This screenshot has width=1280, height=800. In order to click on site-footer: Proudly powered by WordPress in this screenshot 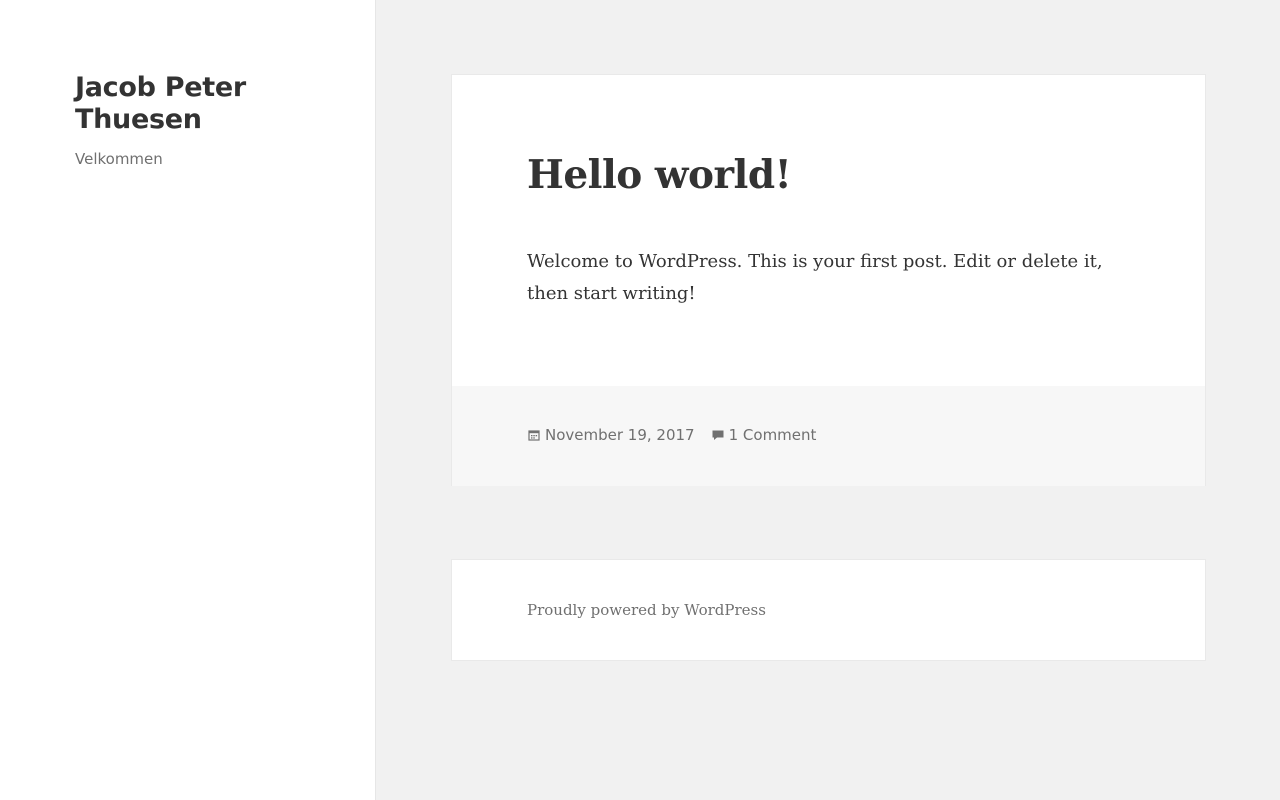, I will do `click(828, 610)`.